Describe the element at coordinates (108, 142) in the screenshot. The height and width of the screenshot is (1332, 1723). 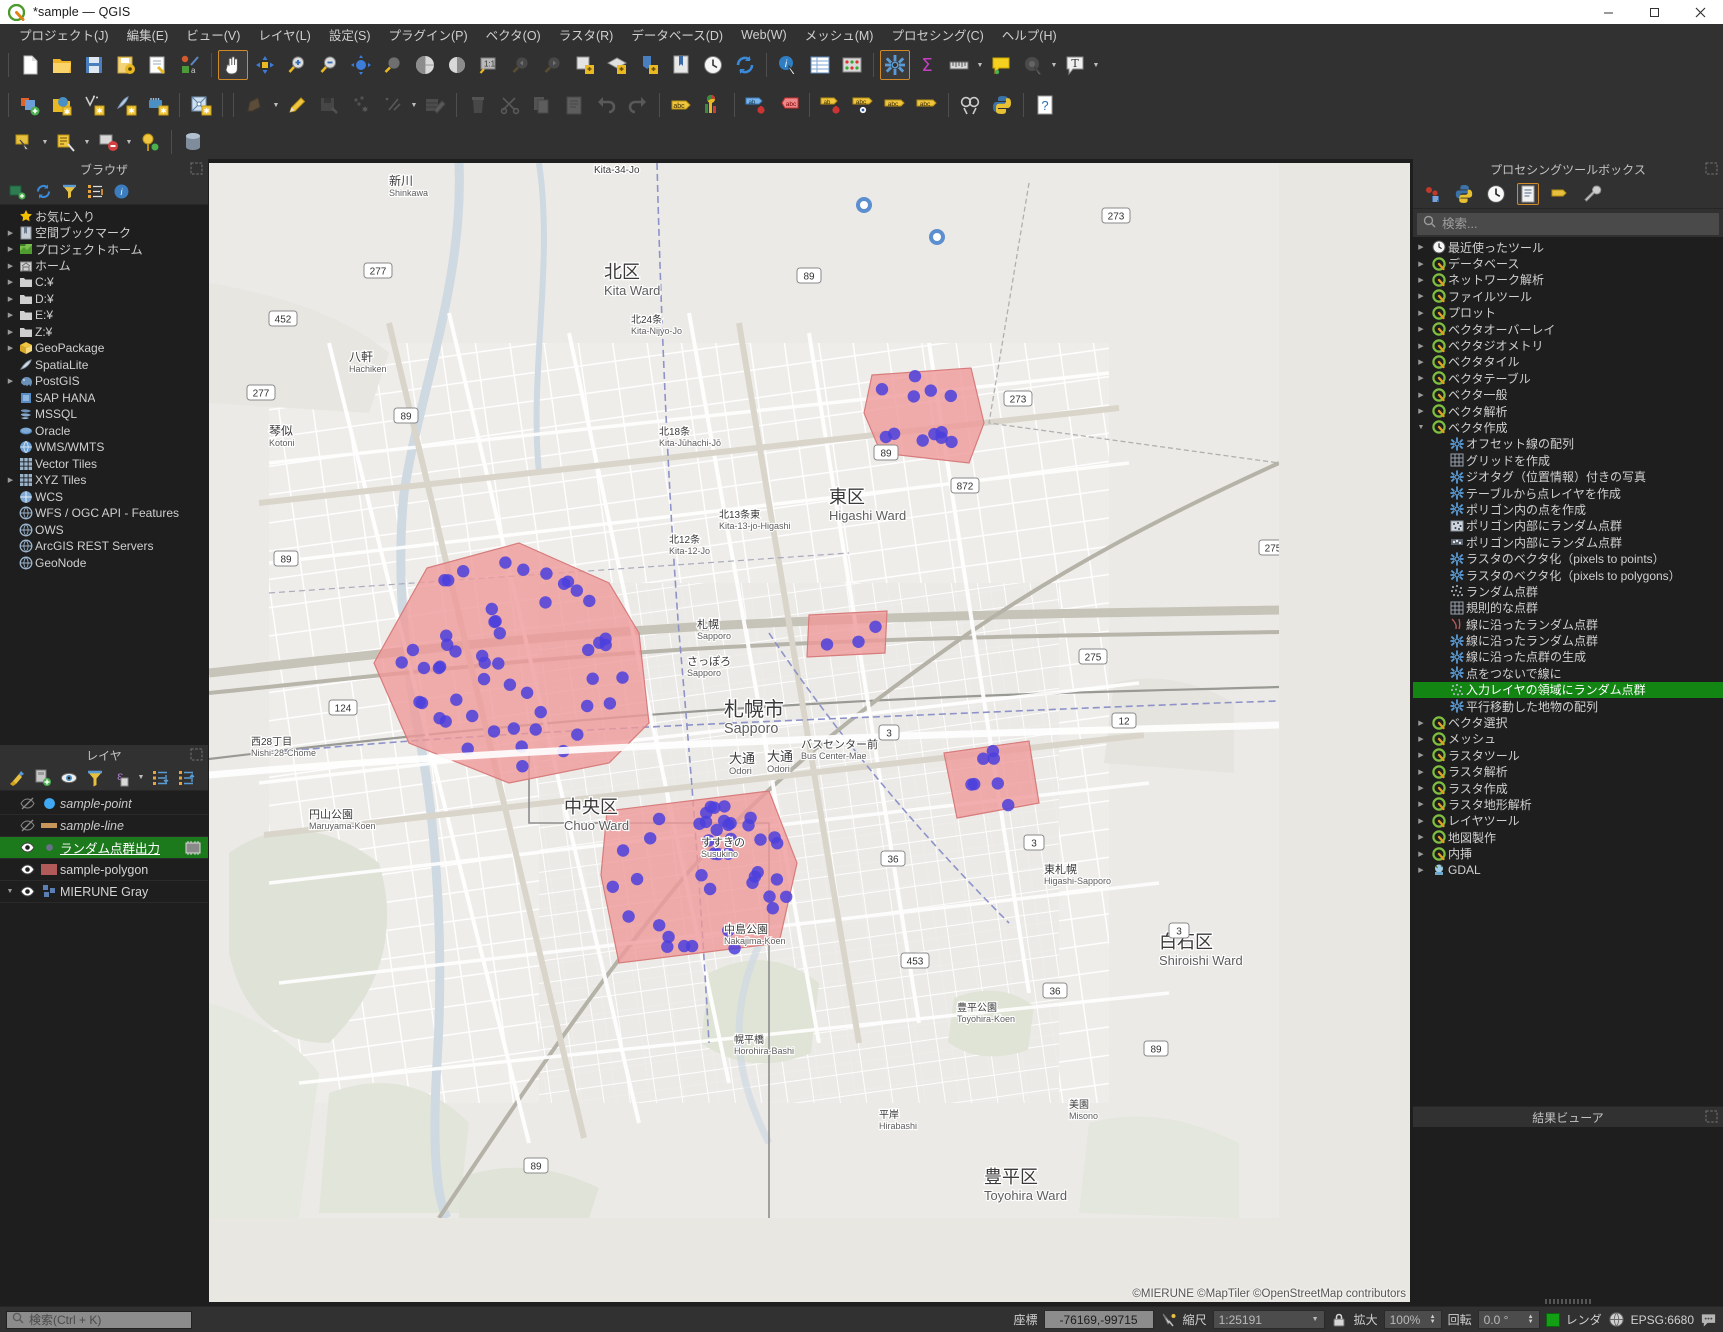
I see `deselect-features-icon` at that location.